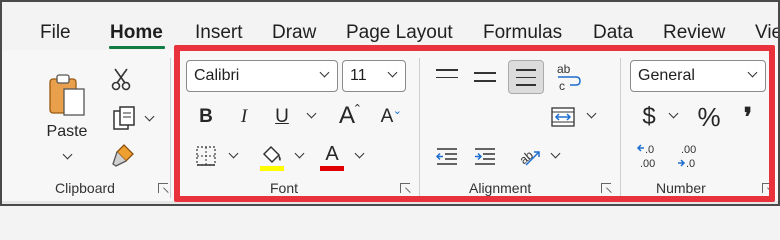 The width and height of the screenshot is (780, 240). Describe the element at coordinates (219, 33) in the screenshot. I see `tab-insert: Insert` at that location.